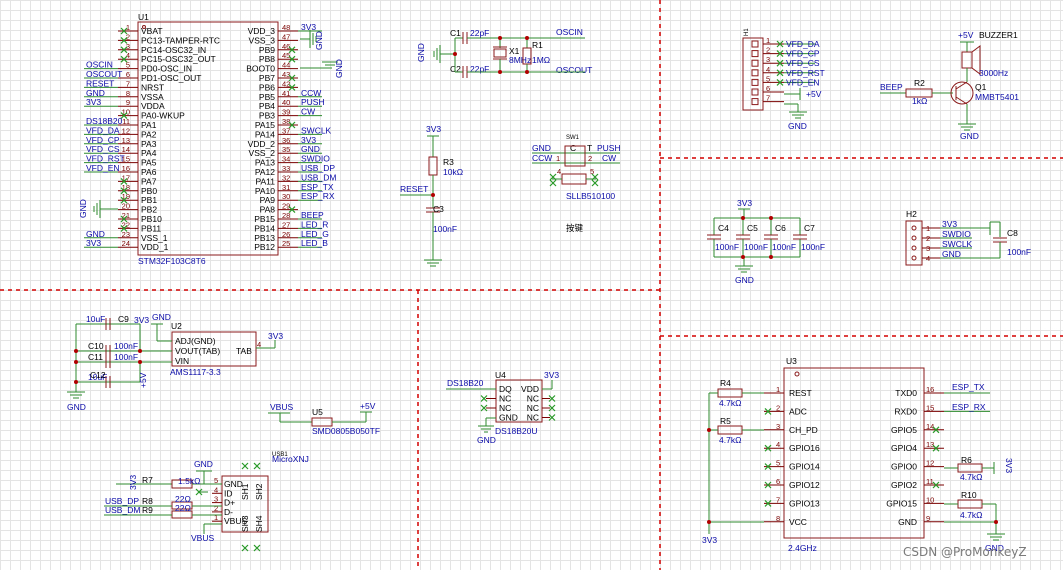  What do you see at coordinates (575, 228) in the screenshot?
I see `button-caption: 按键` at bounding box center [575, 228].